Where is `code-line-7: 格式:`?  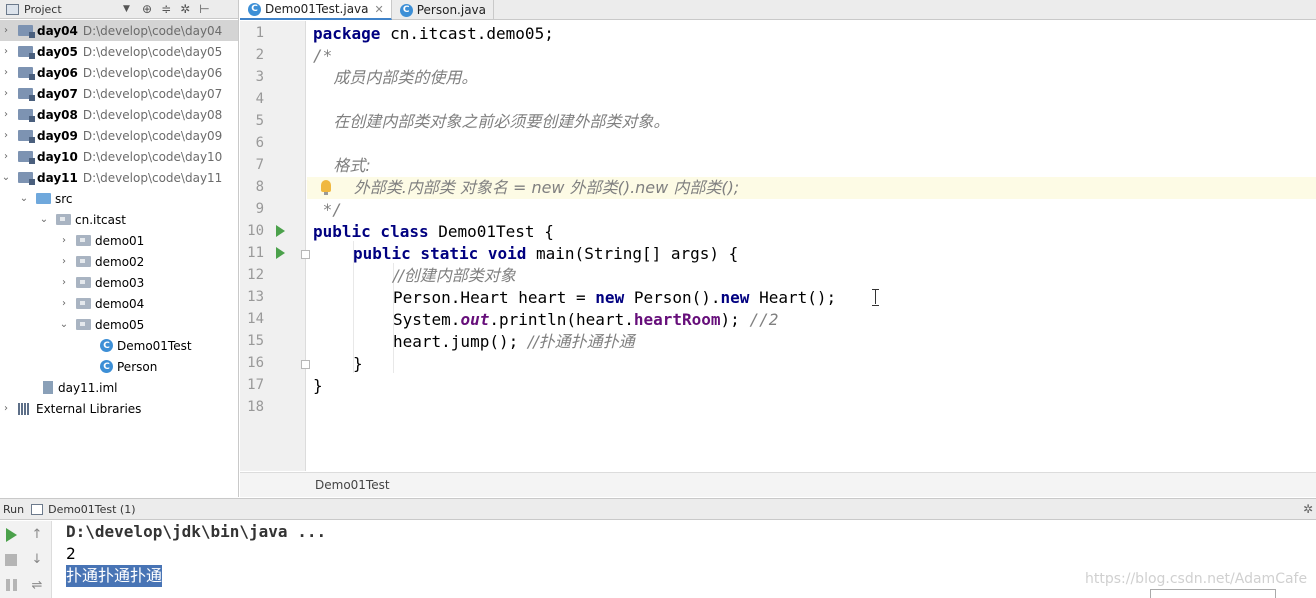
code-line-7: 格式: is located at coordinates (811, 166).